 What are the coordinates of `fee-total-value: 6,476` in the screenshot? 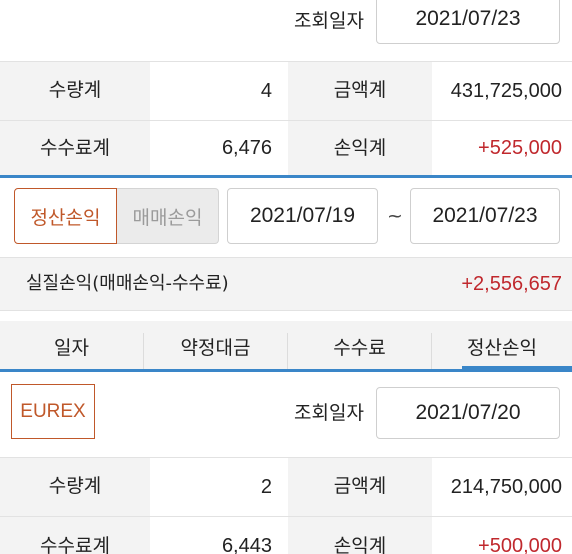 It's located at (246, 148).